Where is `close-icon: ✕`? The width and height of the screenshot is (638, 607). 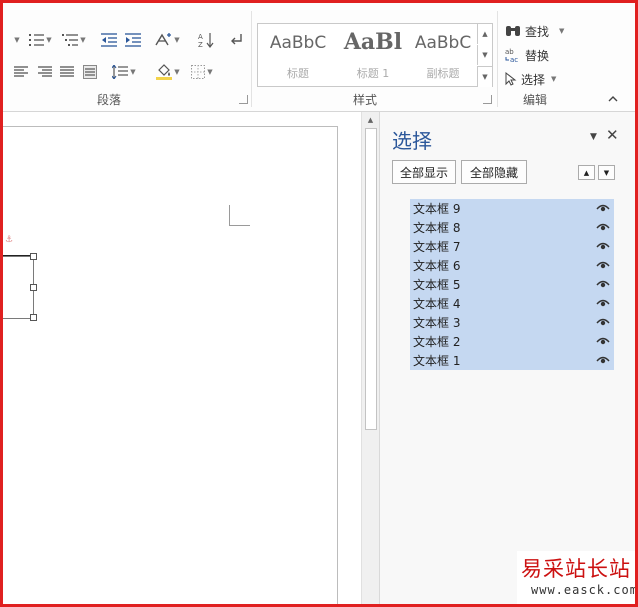
close-icon: ✕ is located at coordinates (612, 135).